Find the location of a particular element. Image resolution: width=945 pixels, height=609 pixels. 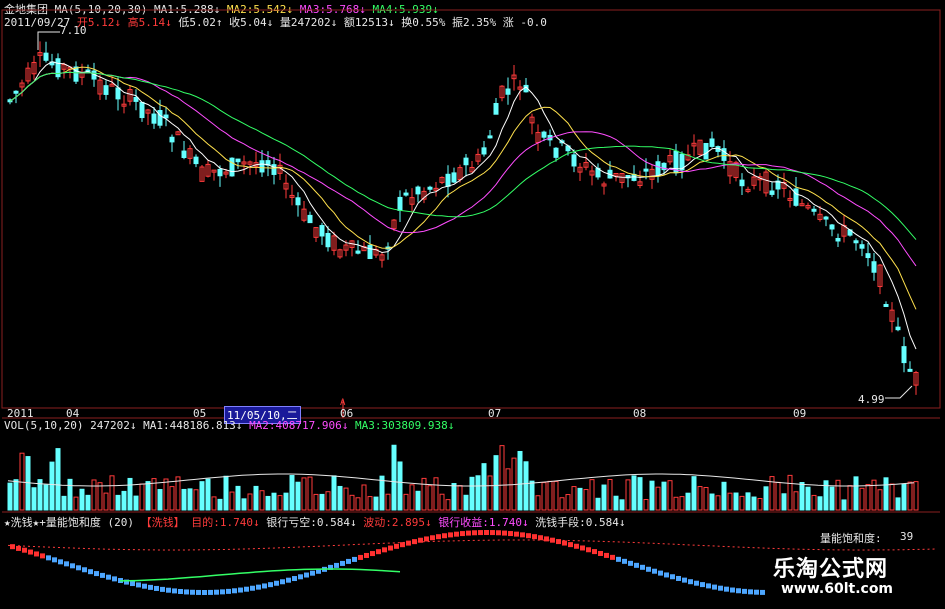

low-marker-line is located at coordinates (899, 392).